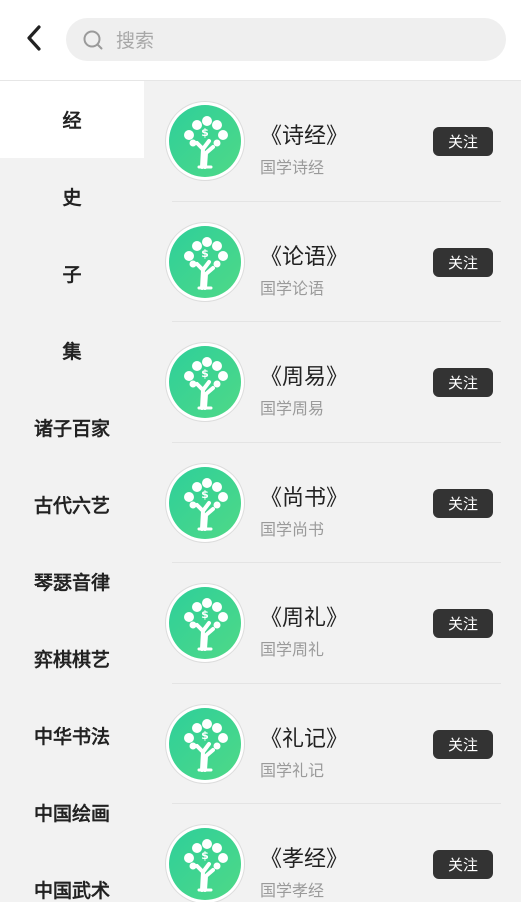 This screenshot has width=521, height=902. What do you see at coordinates (292, 890) in the screenshot?
I see `book-subtitle: 国学孝经` at bounding box center [292, 890].